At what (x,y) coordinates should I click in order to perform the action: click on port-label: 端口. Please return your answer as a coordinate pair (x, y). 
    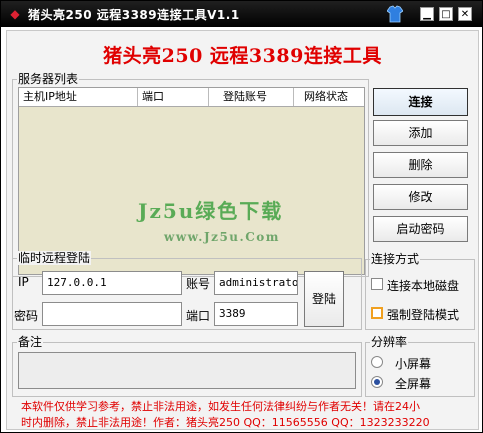
    Looking at the image, I should click on (198, 316).